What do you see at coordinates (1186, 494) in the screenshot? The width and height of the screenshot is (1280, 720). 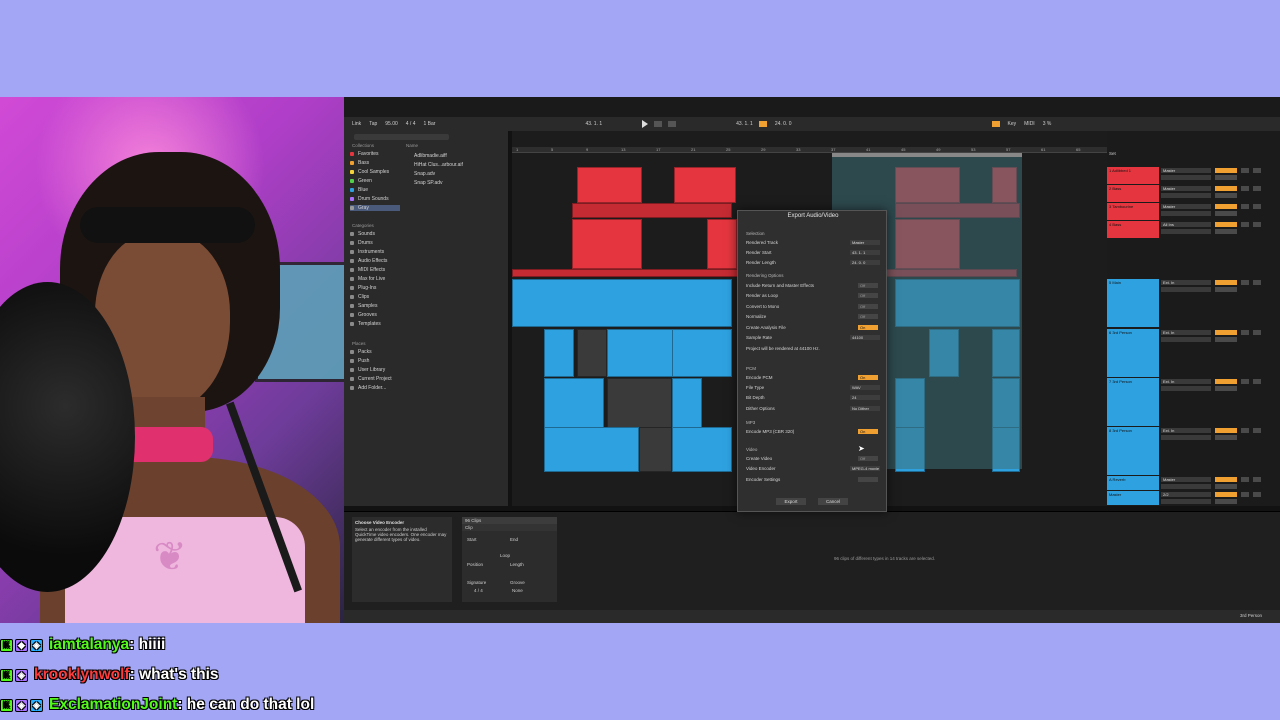 I see `track-routing-select: 2/2` at bounding box center [1186, 494].